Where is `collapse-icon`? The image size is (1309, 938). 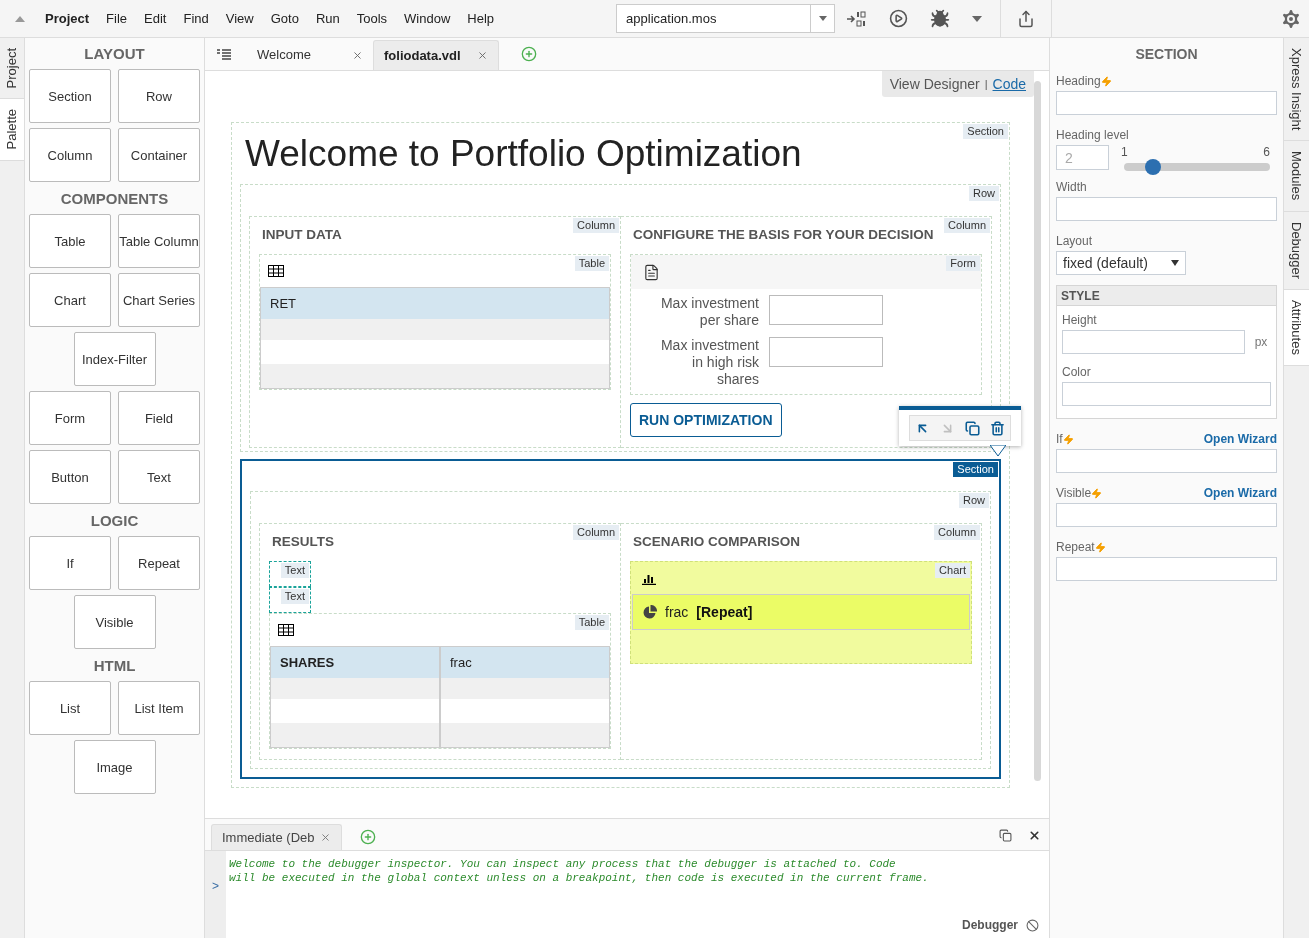
collapse-icon is located at coordinates (20, 18).